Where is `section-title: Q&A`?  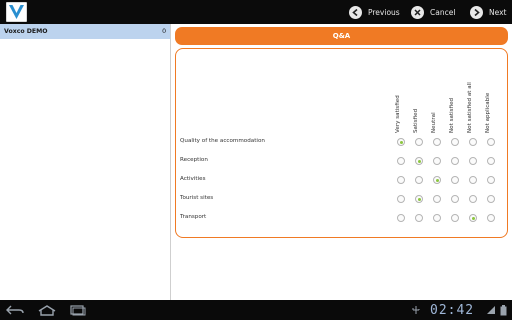 section-title: Q&A is located at coordinates (341, 36).